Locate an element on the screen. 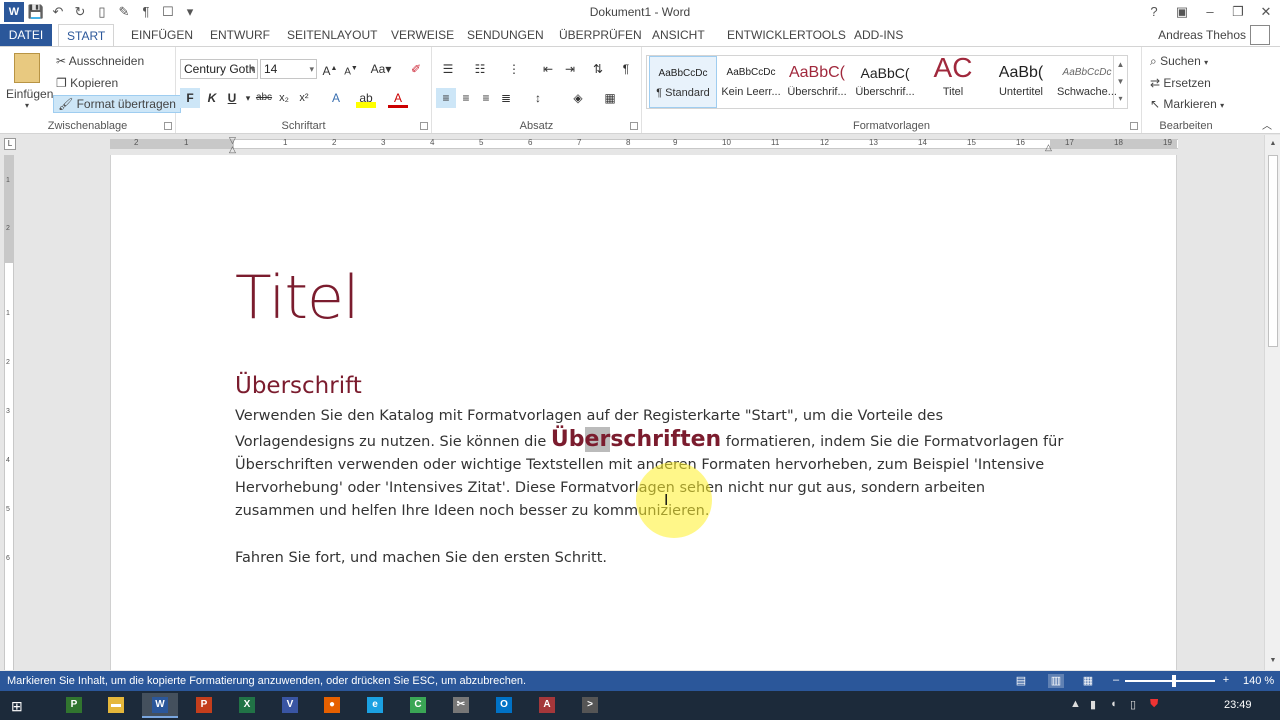 Image resolution: width=1280 pixels, height=720 pixels. document-title: Titel is located at coordinates (297, 298).